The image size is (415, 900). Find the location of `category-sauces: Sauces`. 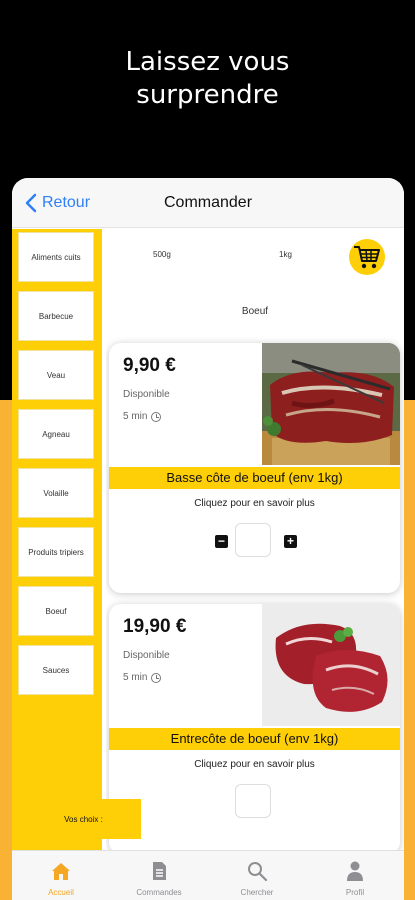

category-sauces: Sauces is located at coordinates (56, 670).